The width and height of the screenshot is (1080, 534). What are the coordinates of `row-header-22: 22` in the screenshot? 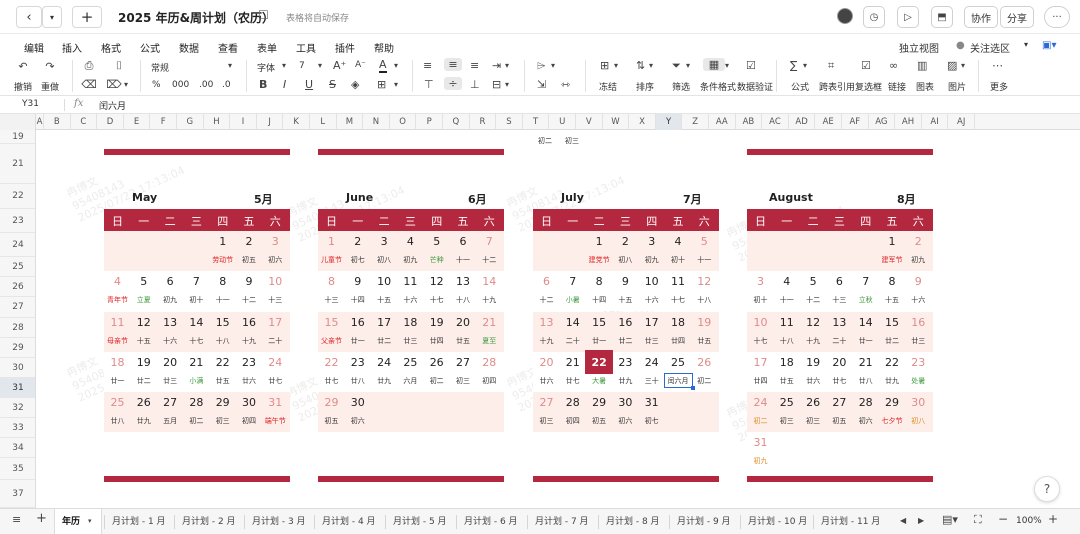 It's located at (17, 196).